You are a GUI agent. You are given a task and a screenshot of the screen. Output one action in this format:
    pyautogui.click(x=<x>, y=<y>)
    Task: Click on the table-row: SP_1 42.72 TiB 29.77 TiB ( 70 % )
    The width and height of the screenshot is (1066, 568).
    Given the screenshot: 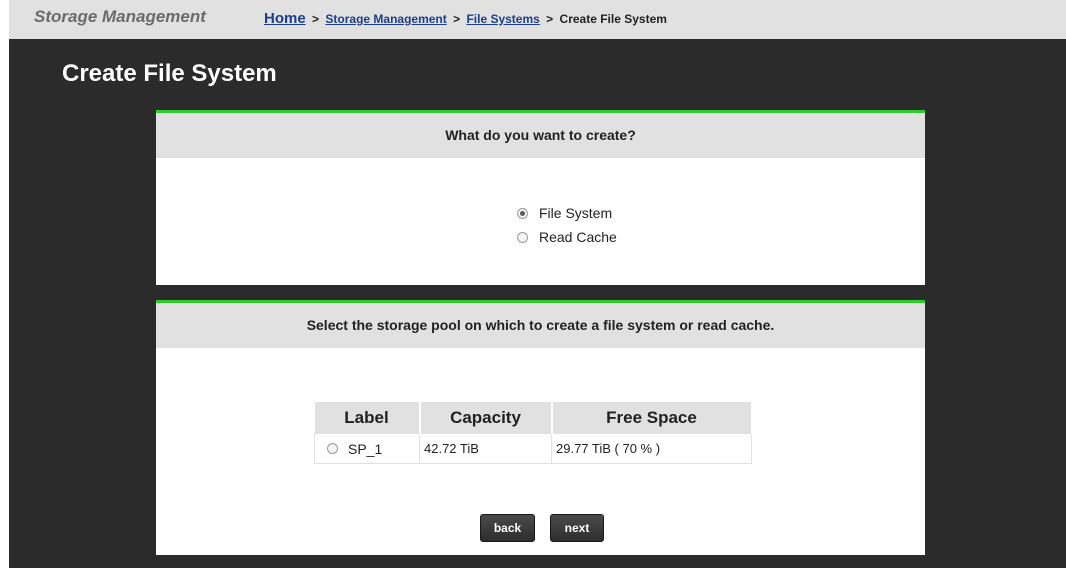 What is the action you would take?
    pyautogui.click(x=533, y=448)
    